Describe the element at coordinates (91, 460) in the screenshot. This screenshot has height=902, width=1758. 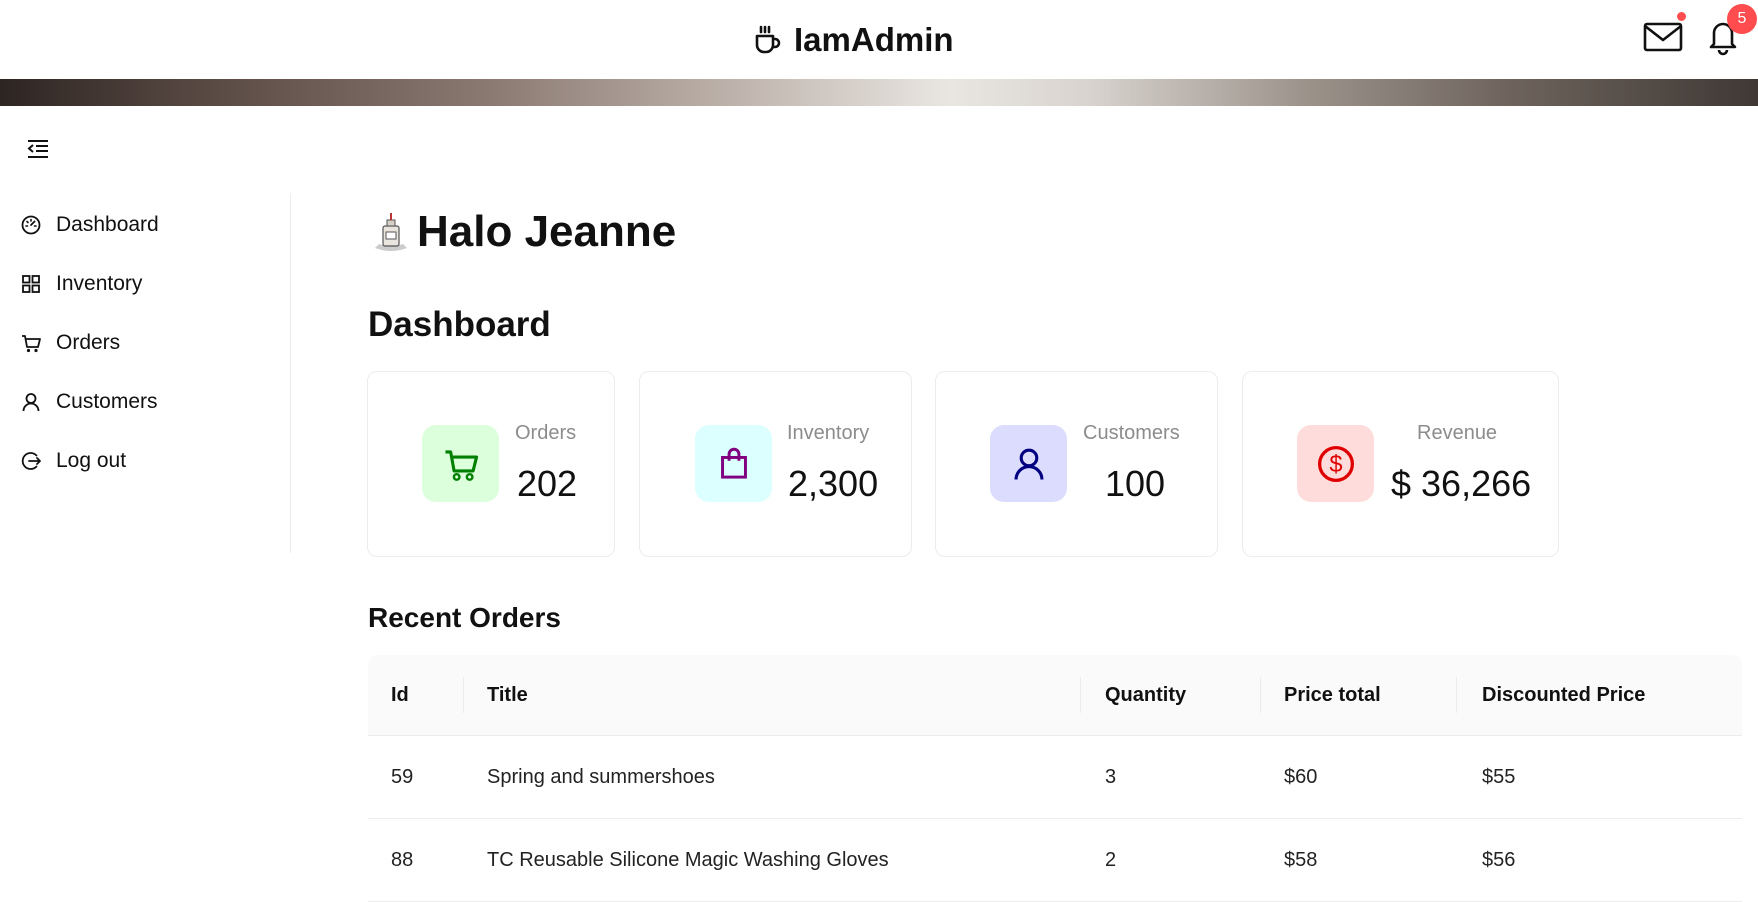
I see `sidebar-item-label: Log out` at that location.